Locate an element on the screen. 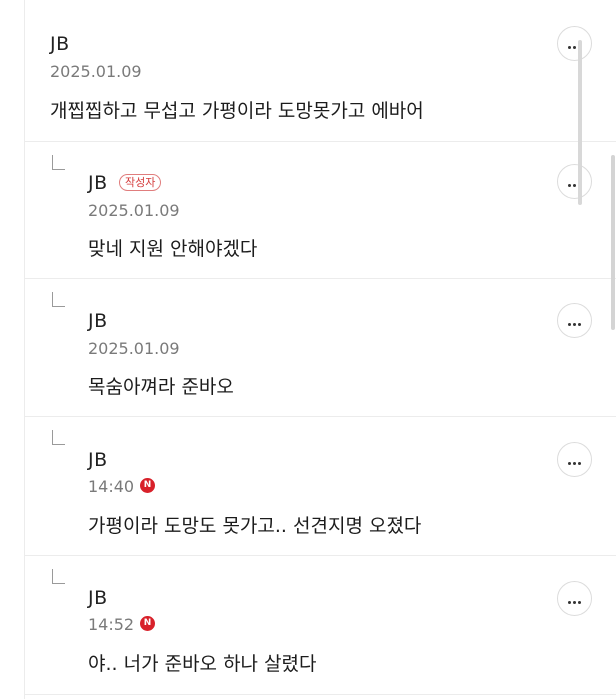 This screenshot has height=699, width=616. comment-date: 14:40 is located at coordinates (111, 486).